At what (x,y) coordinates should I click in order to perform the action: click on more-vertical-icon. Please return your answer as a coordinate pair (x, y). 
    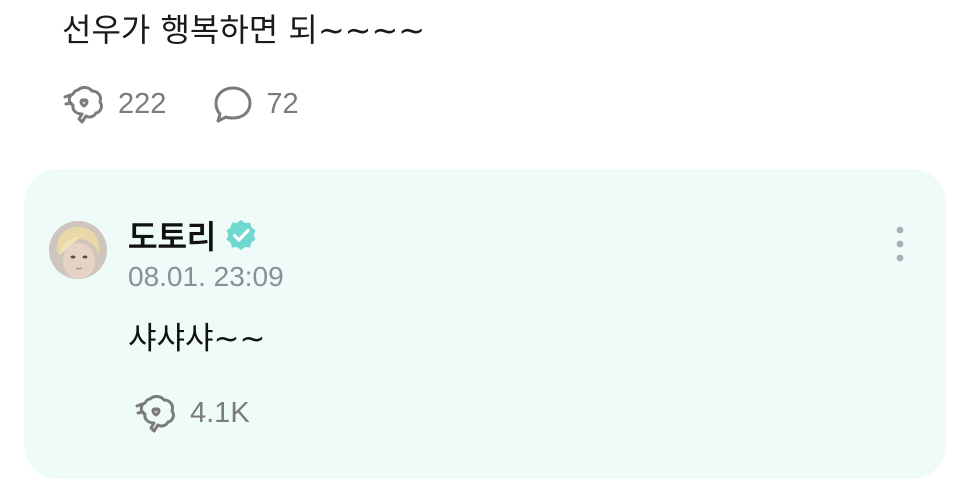
    Looking at the image, I should click on (900, 244).